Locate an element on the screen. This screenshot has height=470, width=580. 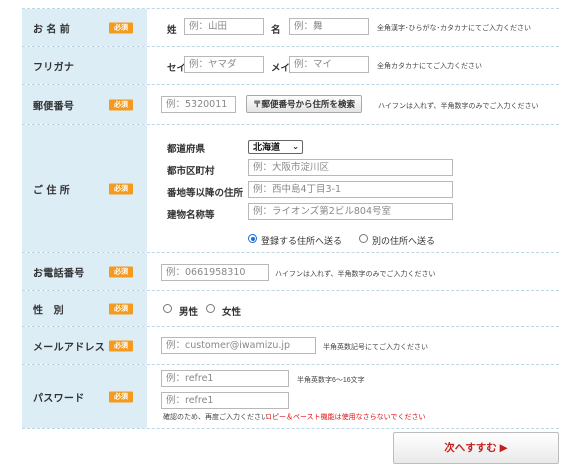
password-label: パスワード is located at coordinates (59, 398).